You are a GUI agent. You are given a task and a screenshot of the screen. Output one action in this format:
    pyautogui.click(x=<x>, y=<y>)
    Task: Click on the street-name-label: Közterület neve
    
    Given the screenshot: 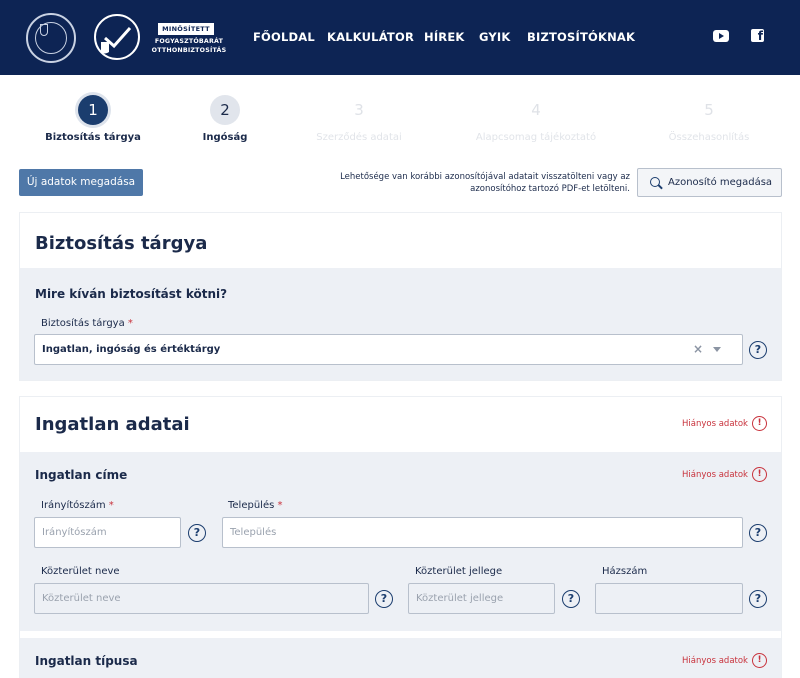 What is the action you would take?
    pyautogui.click(x=80, y=571)
    